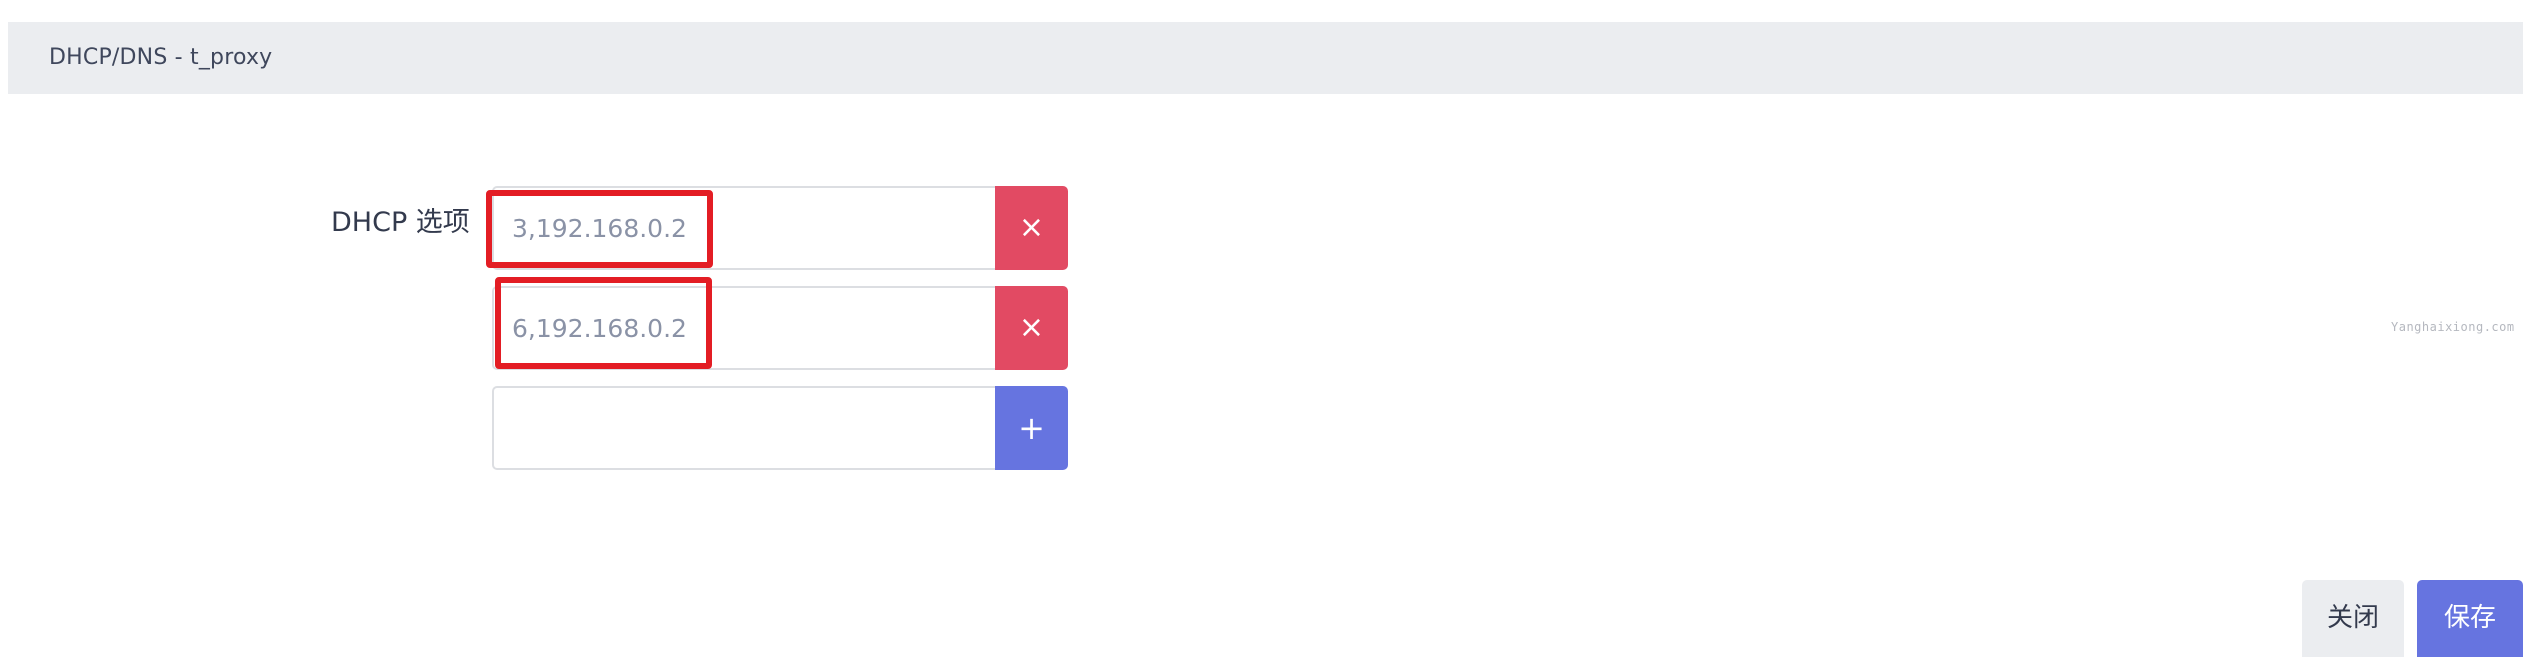  I want to click on plus-icon: +, so click(1031, 428).